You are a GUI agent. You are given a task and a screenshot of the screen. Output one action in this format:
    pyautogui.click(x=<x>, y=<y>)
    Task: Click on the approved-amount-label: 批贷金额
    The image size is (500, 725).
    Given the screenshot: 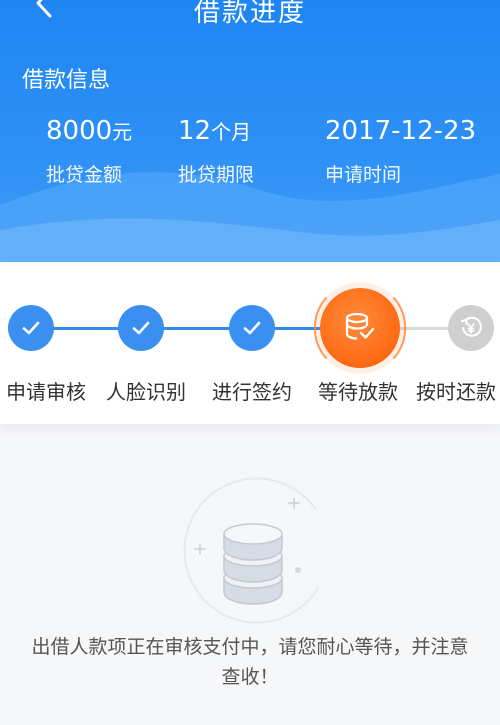 What is the action you would take?
    pyautogui.click(x=84, y=175)
    